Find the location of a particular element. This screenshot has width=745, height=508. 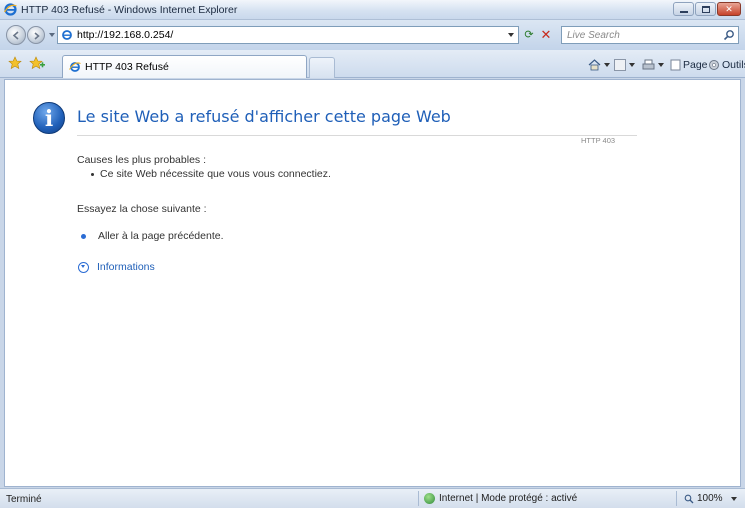

print-button is located at coordinates (653, 65).